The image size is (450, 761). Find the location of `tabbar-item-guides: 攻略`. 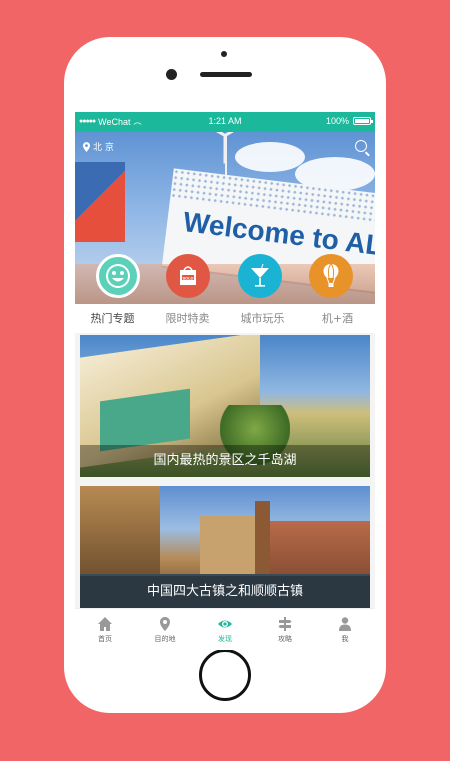

tabbar-item-guides: 攻略 is located at coordinates (285, 629).